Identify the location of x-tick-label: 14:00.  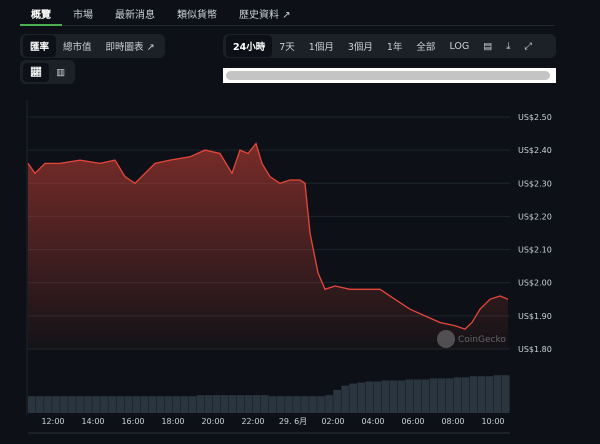
(92, 421).